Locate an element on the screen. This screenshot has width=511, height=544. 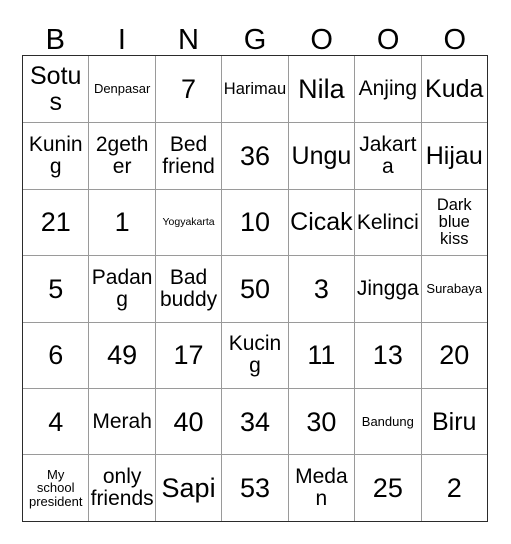
bingo-cell-label: Kuning is located at coordinates (55, 156).